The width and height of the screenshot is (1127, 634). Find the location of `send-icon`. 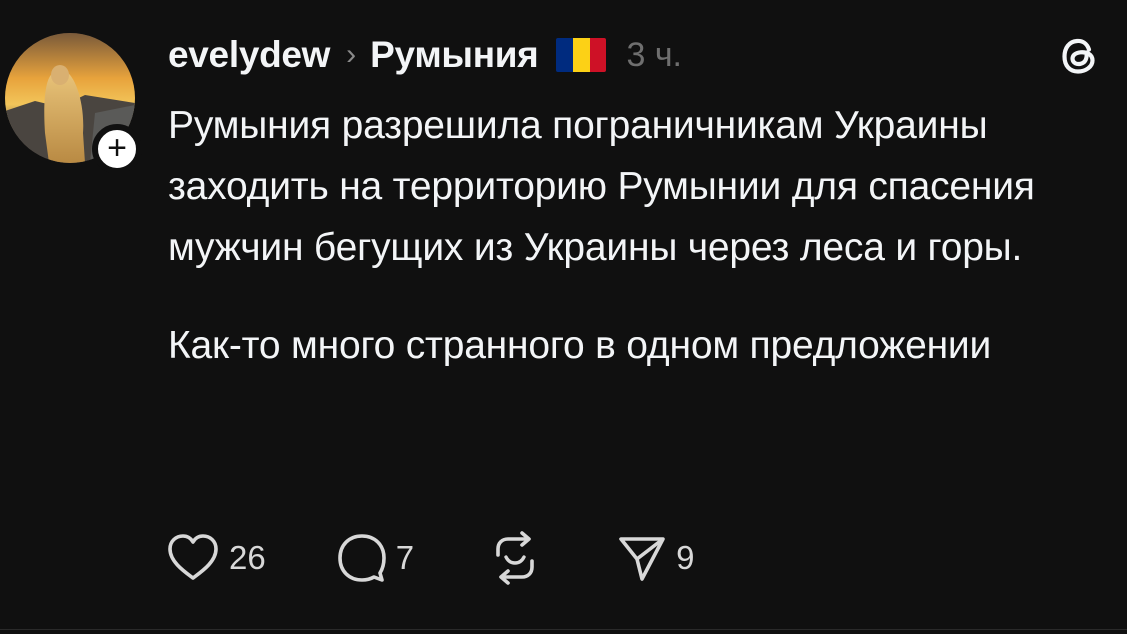

send-icon is located at coordinates (642, 559).